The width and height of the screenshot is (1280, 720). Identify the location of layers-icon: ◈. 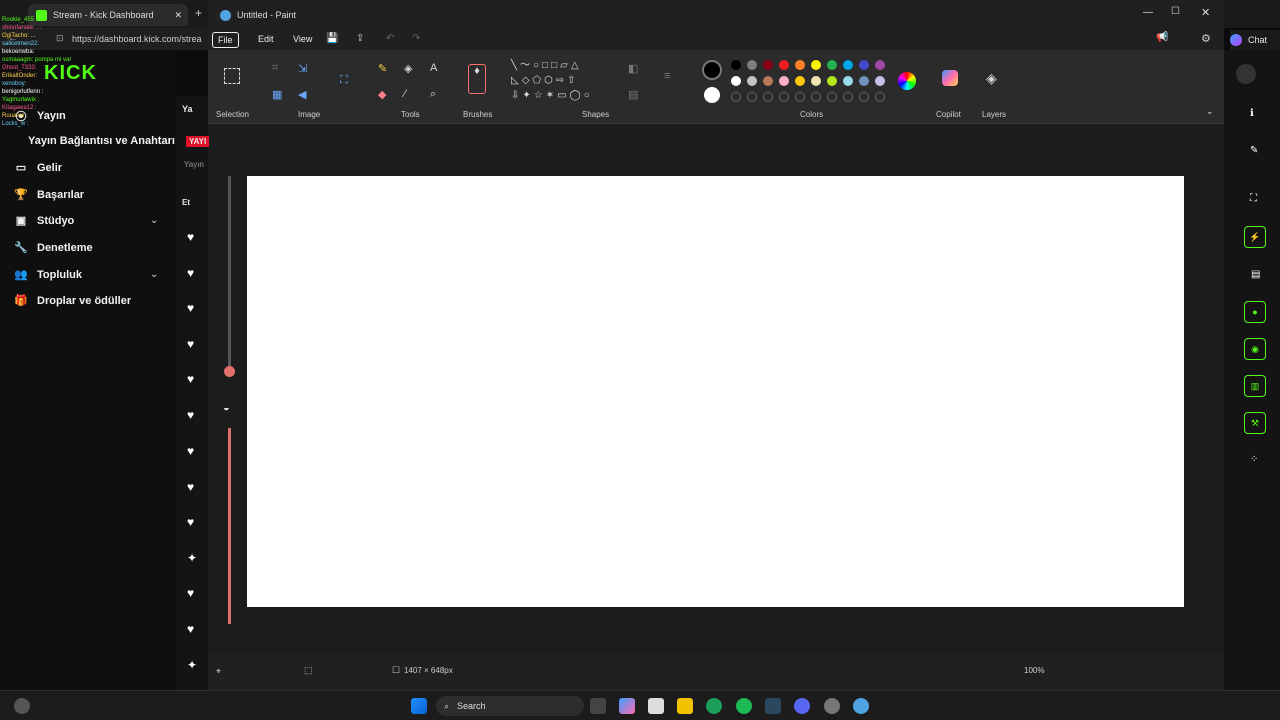
(991, 78).